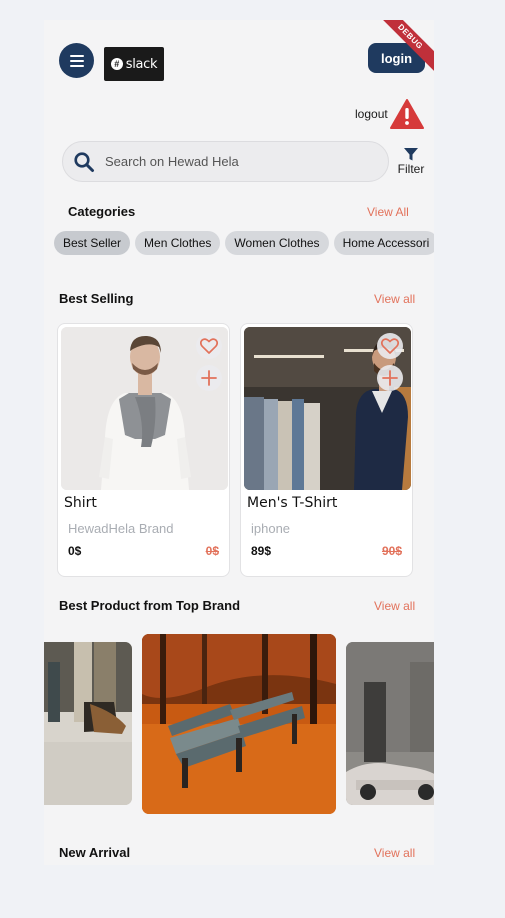 Image resolution: width=505 pixels, height=918 pixels. Describe the element at coordinates (394, 606) in the screenshot. I see `top-brand-view-all: View all` at that location.